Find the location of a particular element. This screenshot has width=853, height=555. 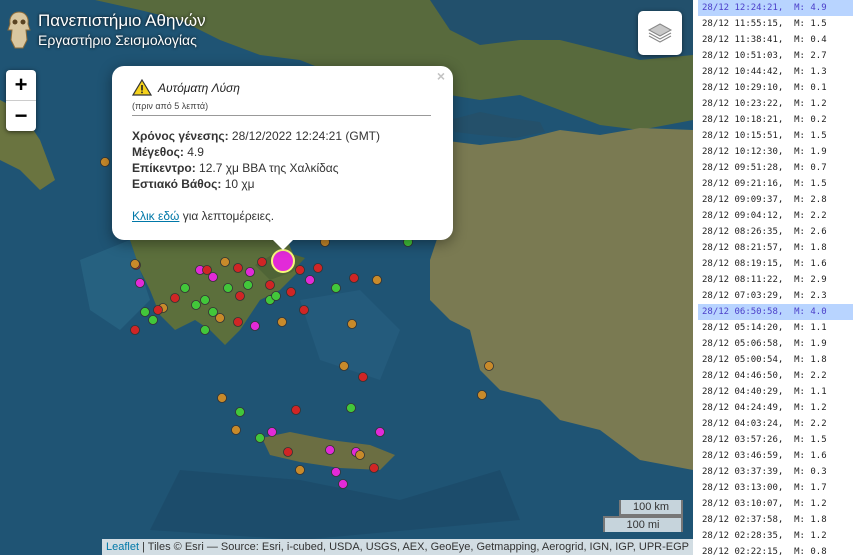

layers-button is located at coordinates (660, 33).